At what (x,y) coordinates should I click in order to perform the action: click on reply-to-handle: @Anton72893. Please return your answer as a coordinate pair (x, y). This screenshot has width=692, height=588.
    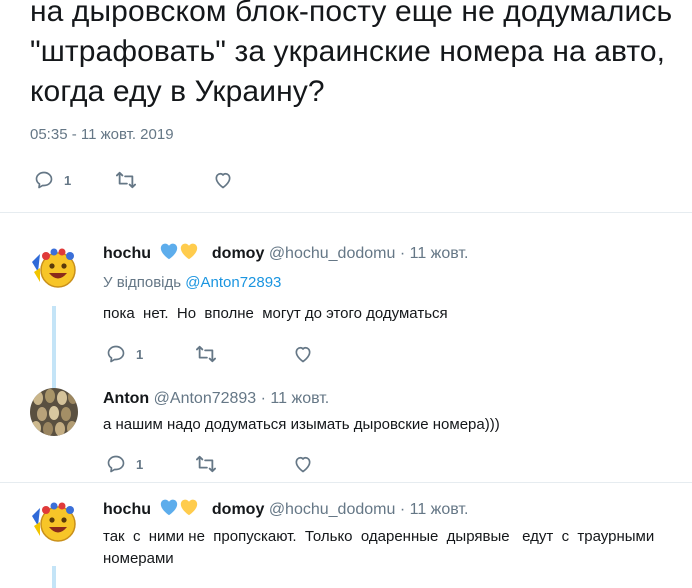
    Looking at the image, I should click on (233, 282).